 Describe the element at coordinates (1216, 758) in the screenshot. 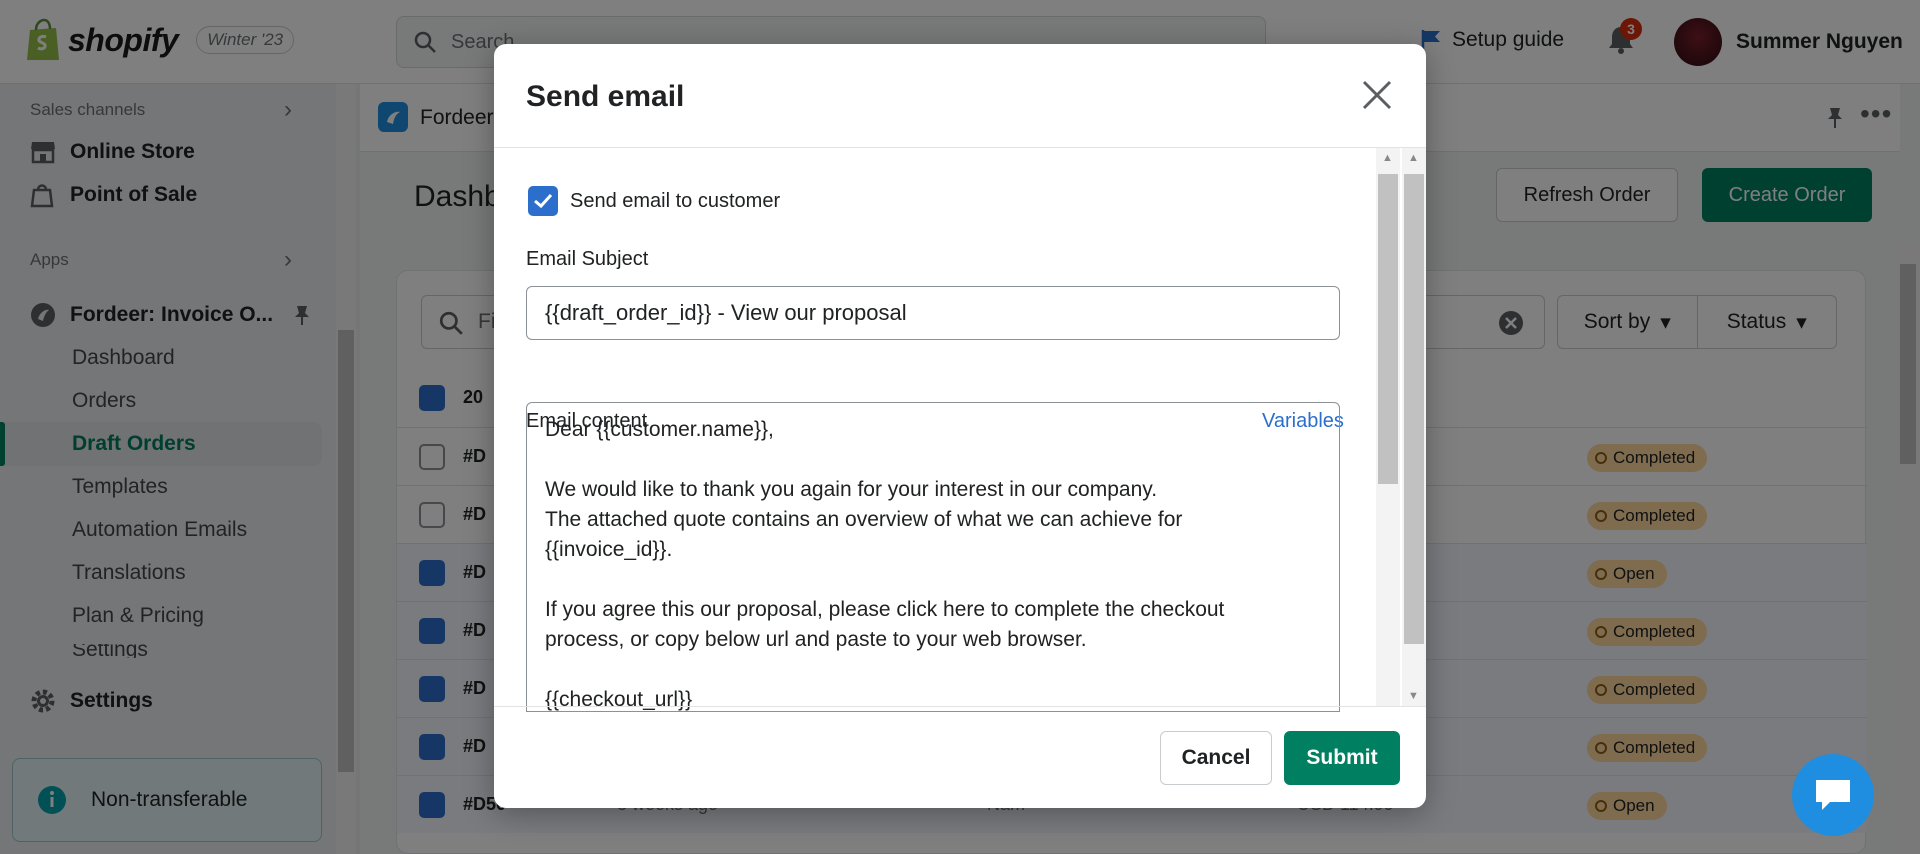

I see `cancel-button: Cancel` at that location.